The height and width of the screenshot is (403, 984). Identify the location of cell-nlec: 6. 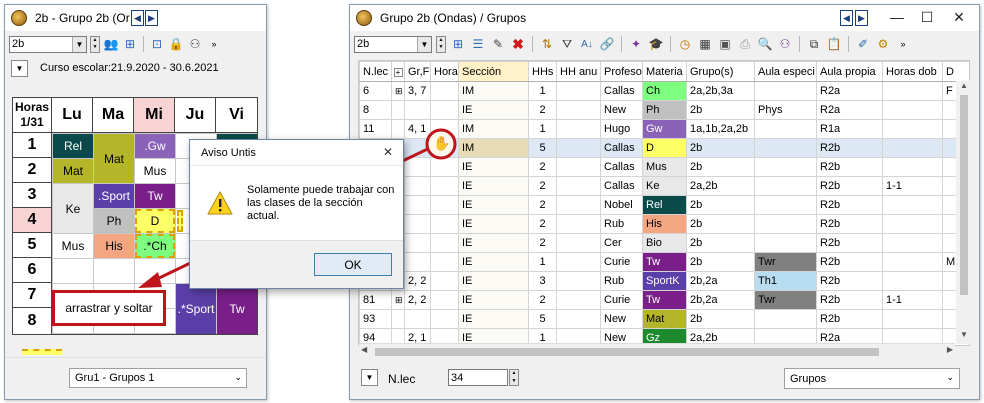
(375, 91).